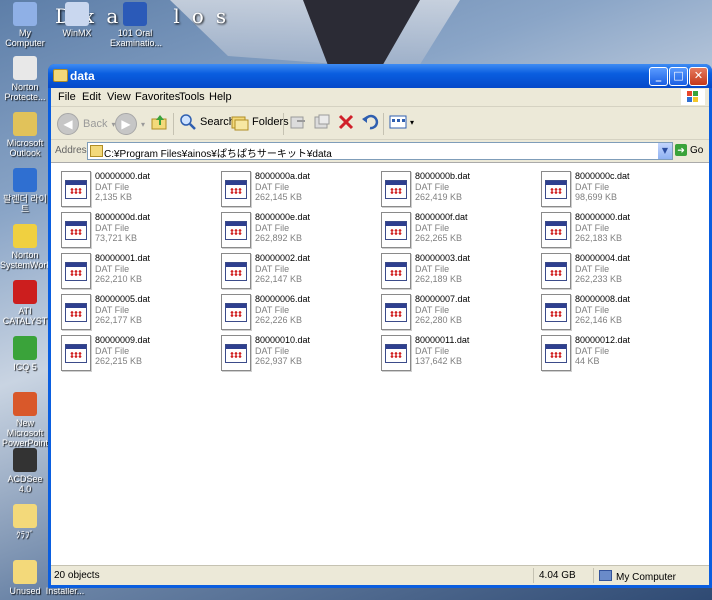  I want to click on file-item: 80000000.dat DAT File 262,183 KB, so click(612, 230).